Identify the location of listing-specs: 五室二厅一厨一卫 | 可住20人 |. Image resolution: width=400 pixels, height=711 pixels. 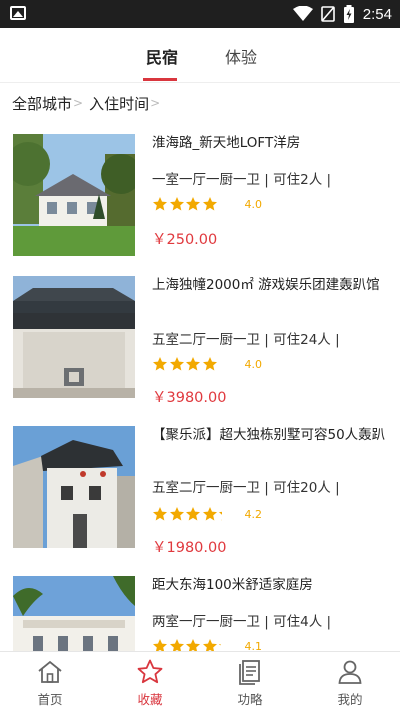
(246, 488).